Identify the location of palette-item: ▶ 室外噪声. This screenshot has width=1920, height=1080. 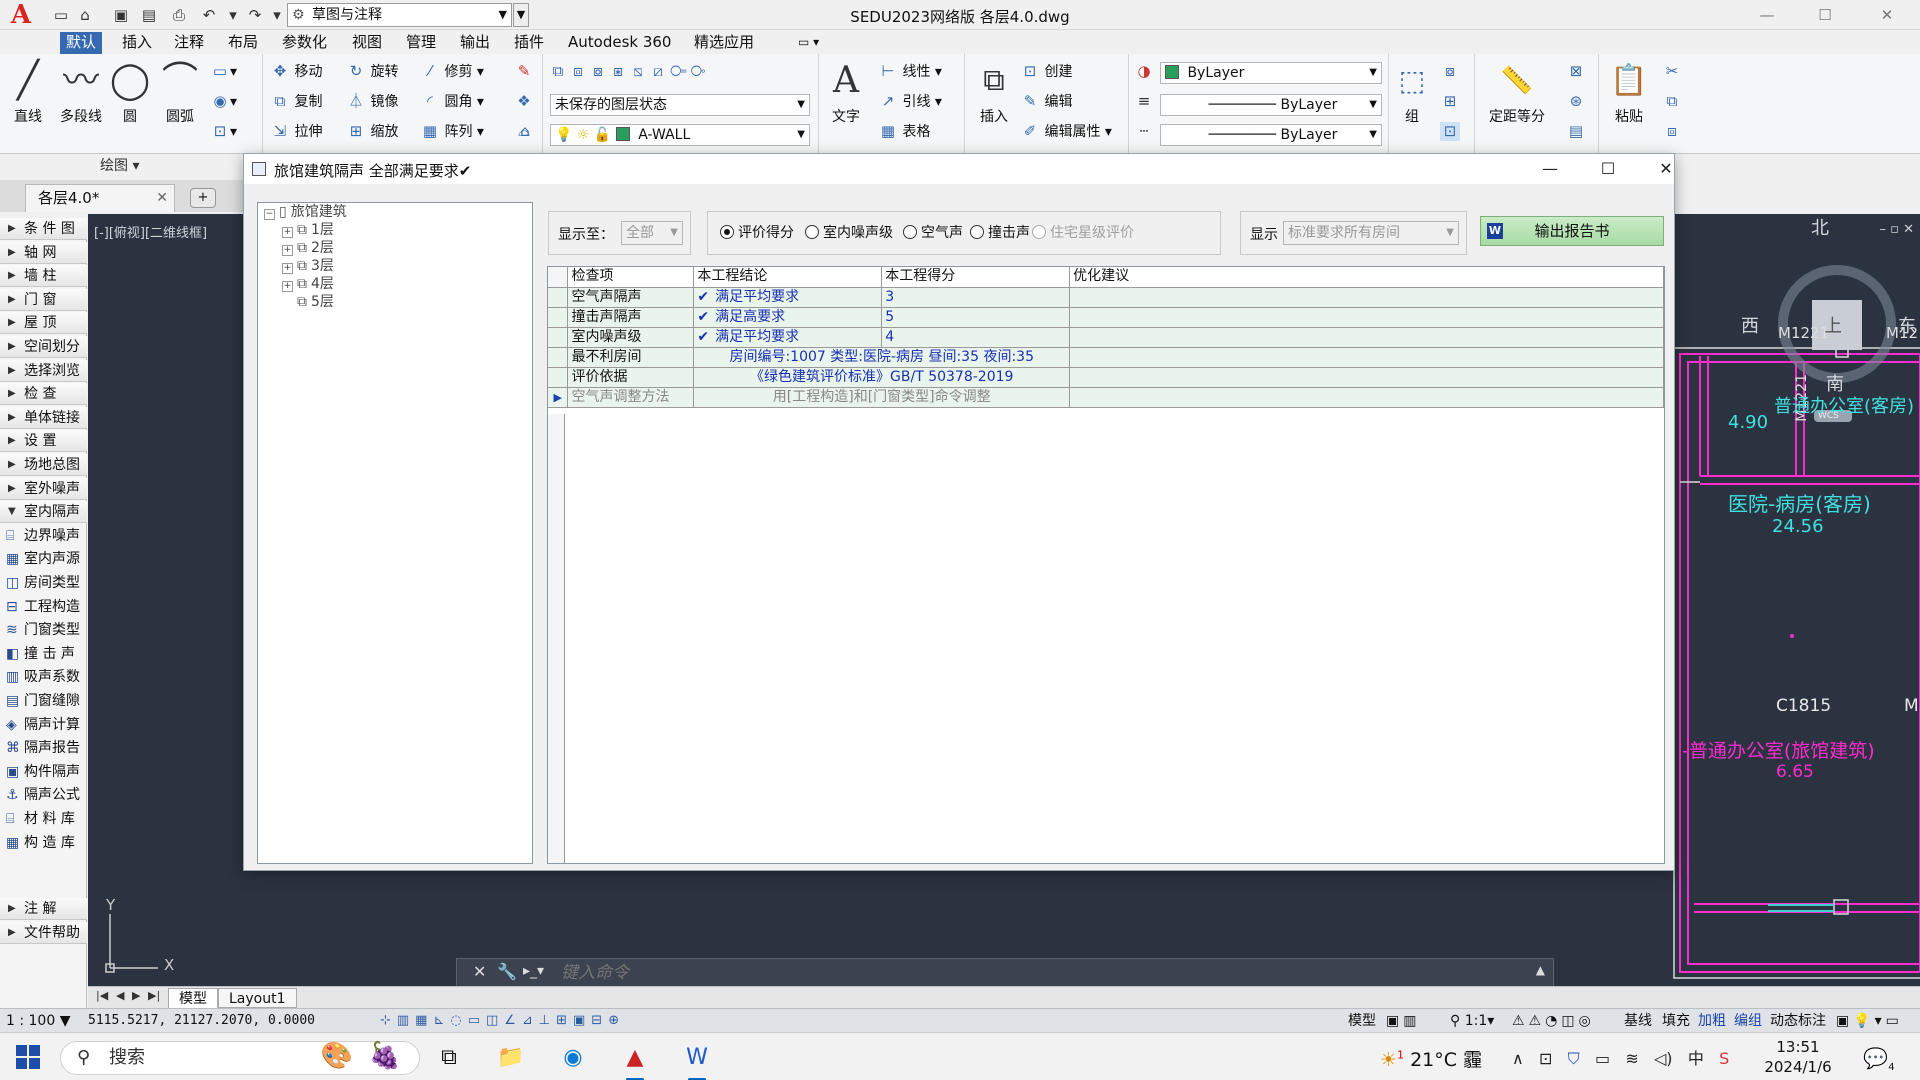
(43, 488).